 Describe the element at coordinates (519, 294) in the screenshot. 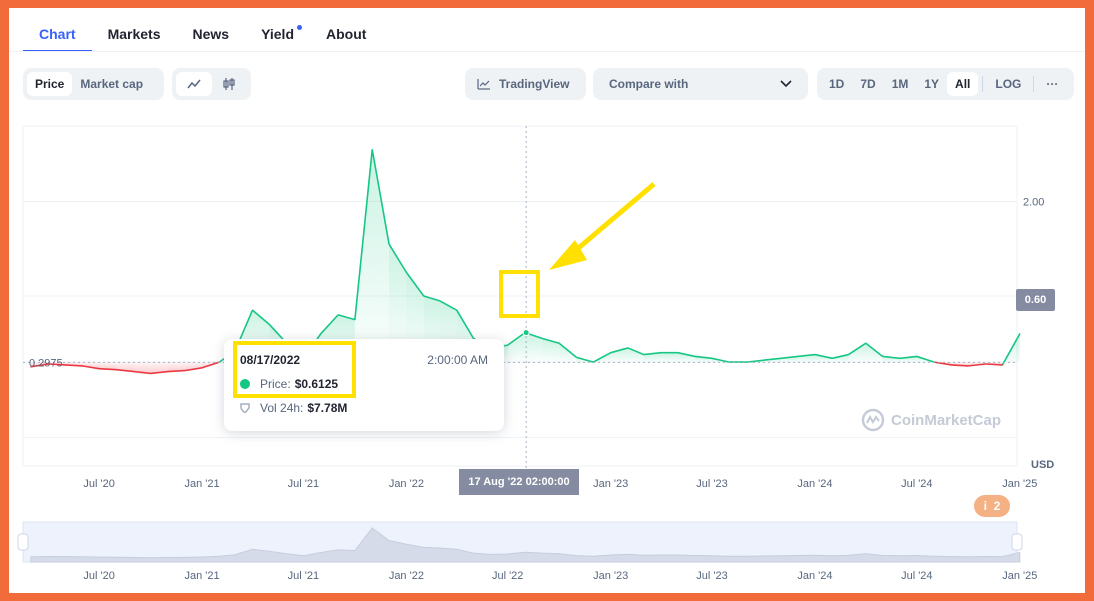

I see `highlight-box-point` at that location.